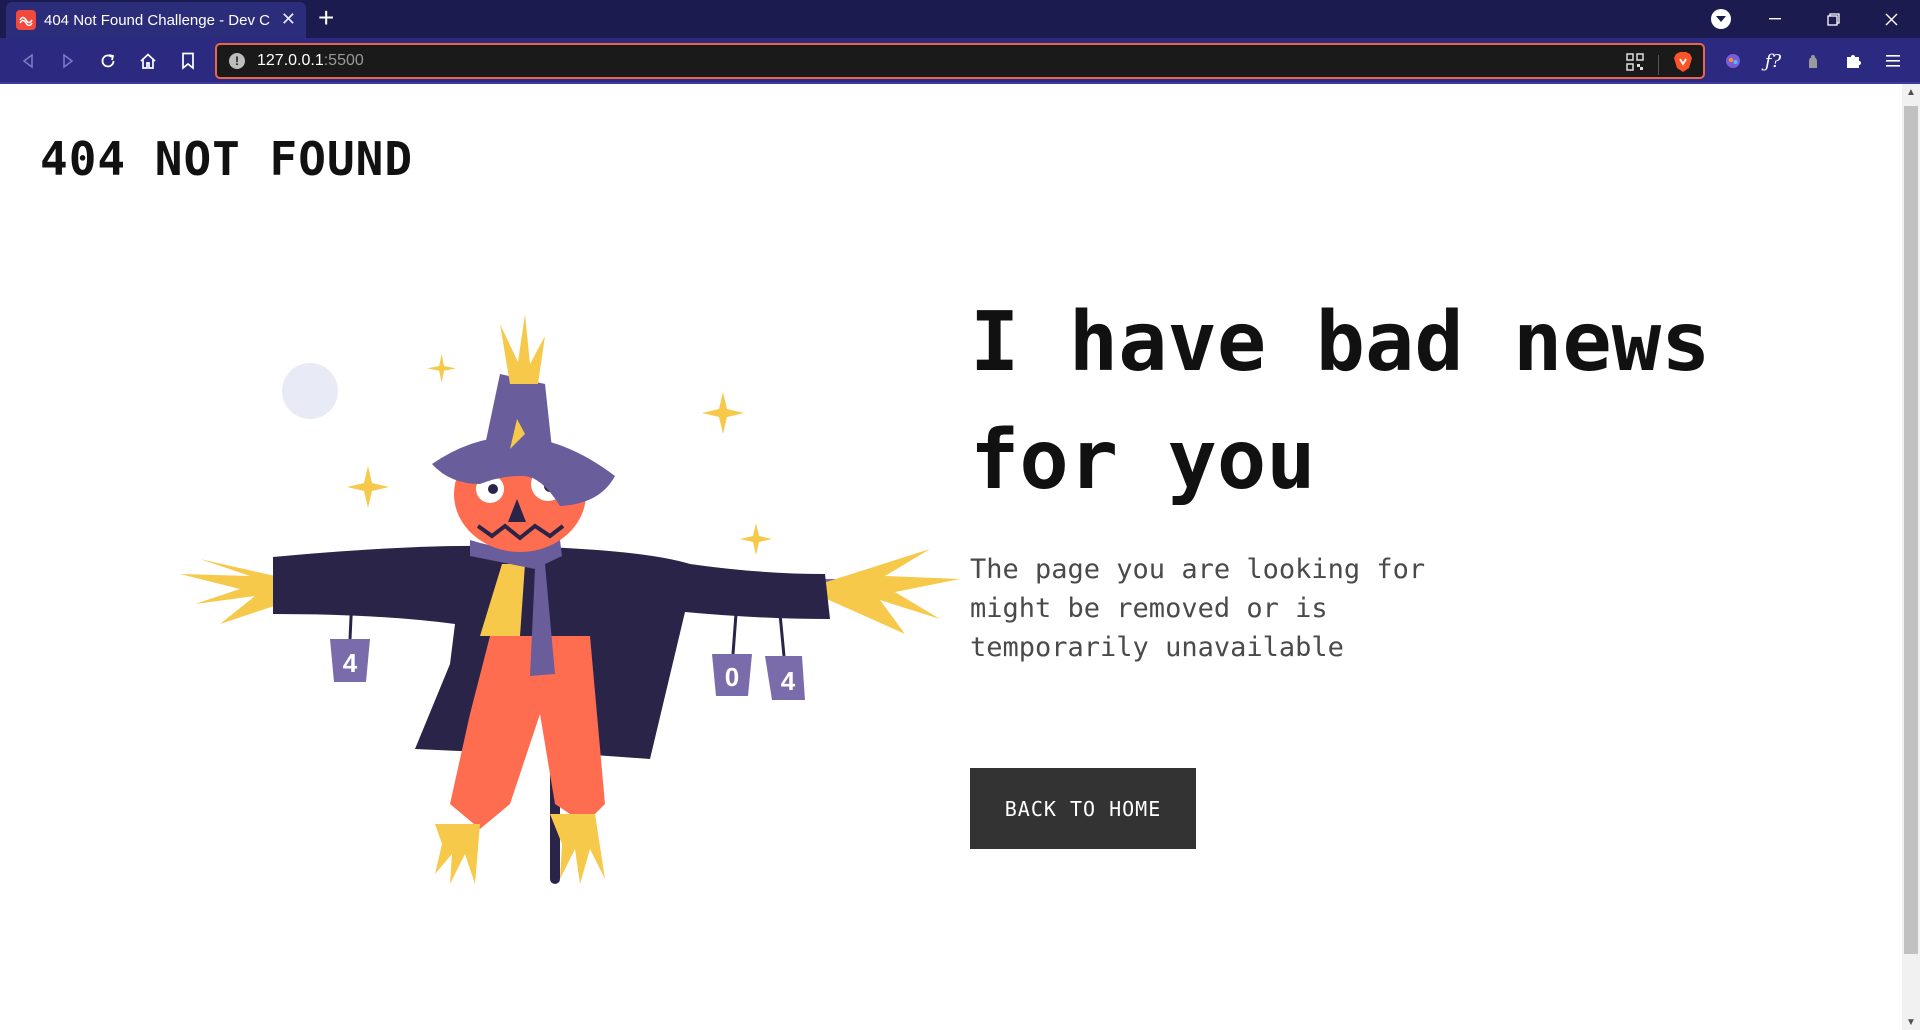 The image size is (1920, 1030). What do you see at coordinates (1775, 19) in the screenshot?
I see `minimize-window-icon` at bounding box center [1775, 19].